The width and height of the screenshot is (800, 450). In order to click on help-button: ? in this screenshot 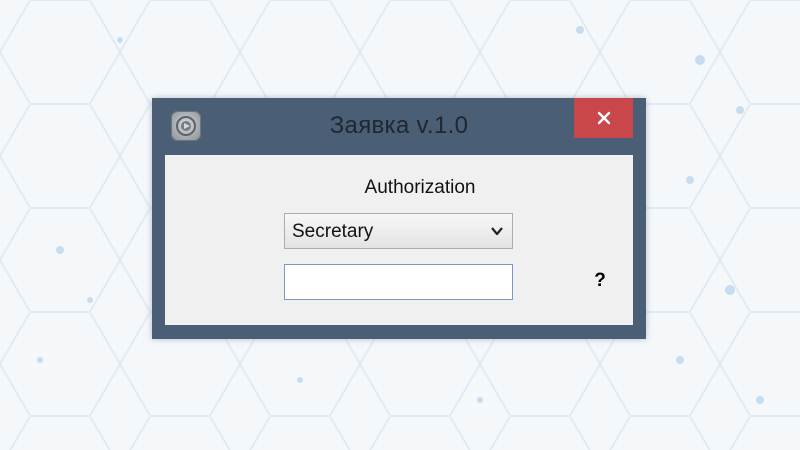, I will do `click(600, 282)`.